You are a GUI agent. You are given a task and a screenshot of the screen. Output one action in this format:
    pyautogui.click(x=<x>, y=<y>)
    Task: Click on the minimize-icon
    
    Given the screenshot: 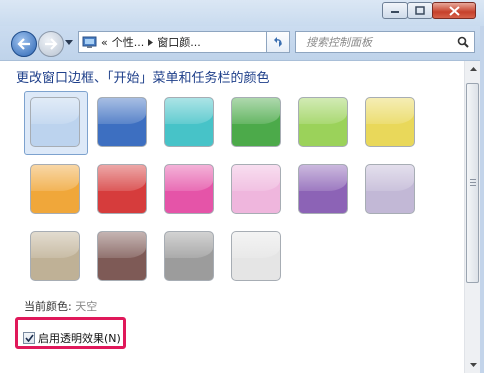 What is the action you would take?
    pyautogui.click(x=395, y=11)
    